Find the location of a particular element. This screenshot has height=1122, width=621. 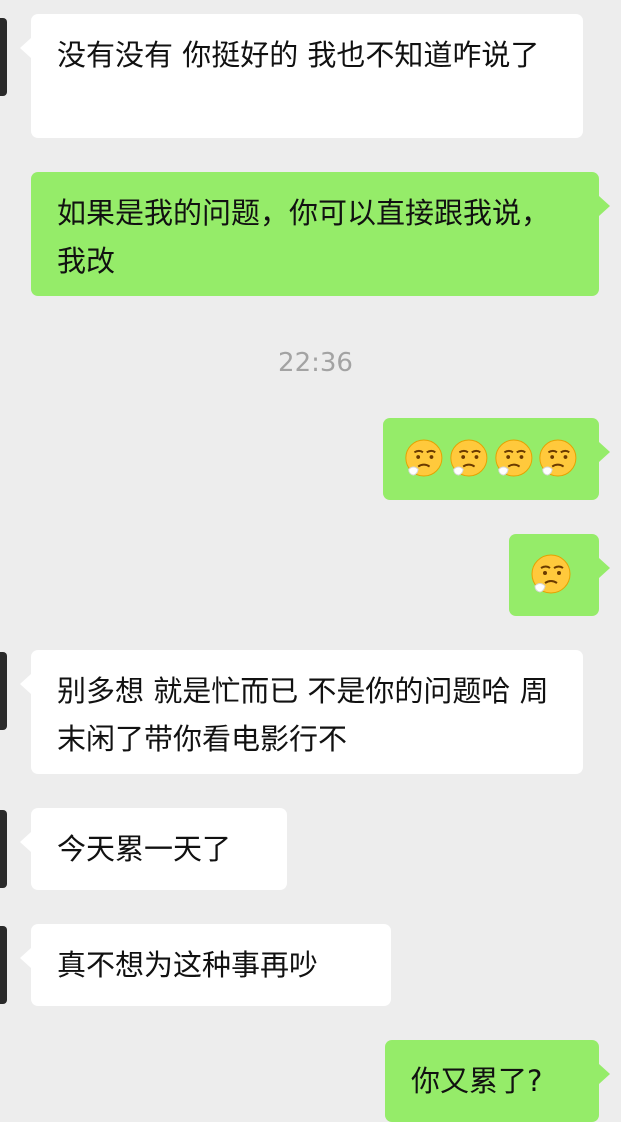

message-bubble-incoming: 没有没有 你挺好的 我也不知道咋说了 is located at coordinates (301, 76).